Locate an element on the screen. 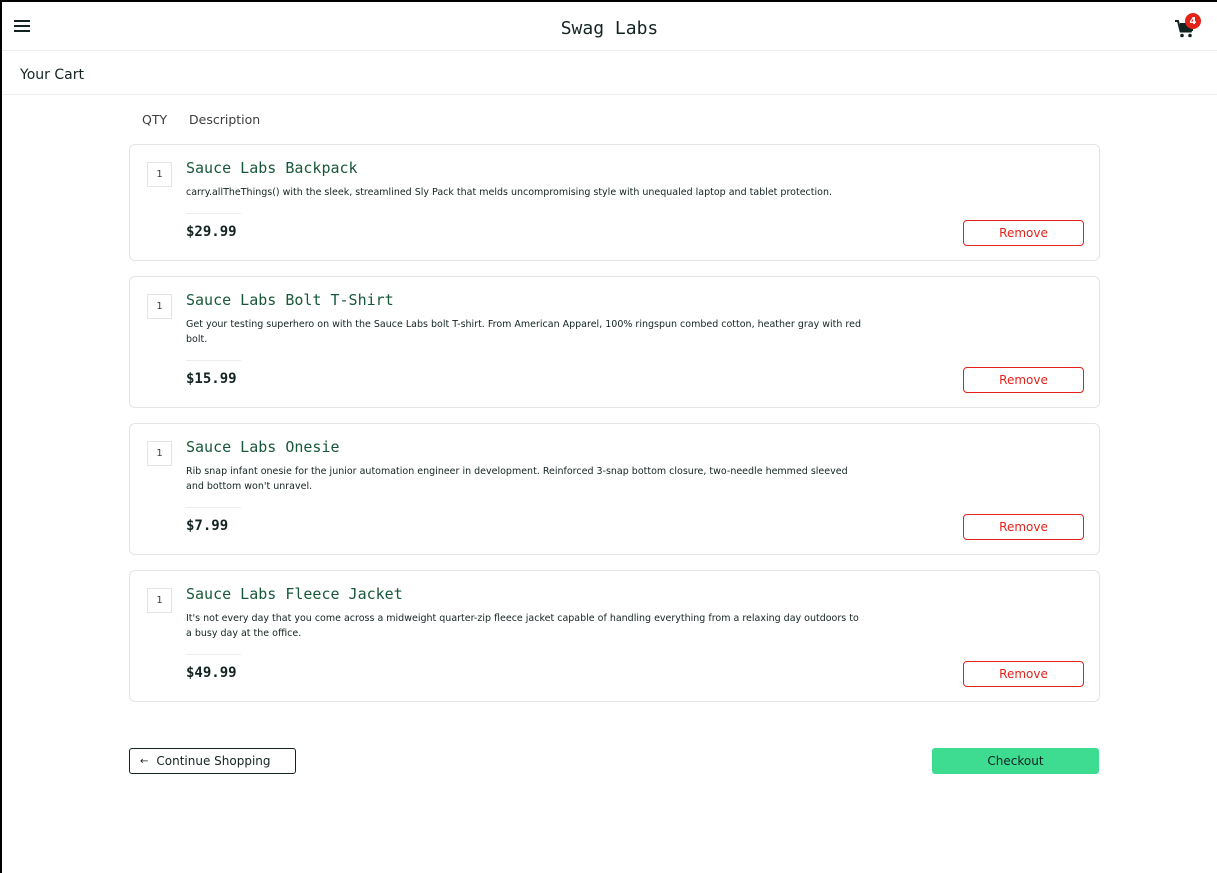  app-logo: Swag Labs is located at coordinates (609, 28).